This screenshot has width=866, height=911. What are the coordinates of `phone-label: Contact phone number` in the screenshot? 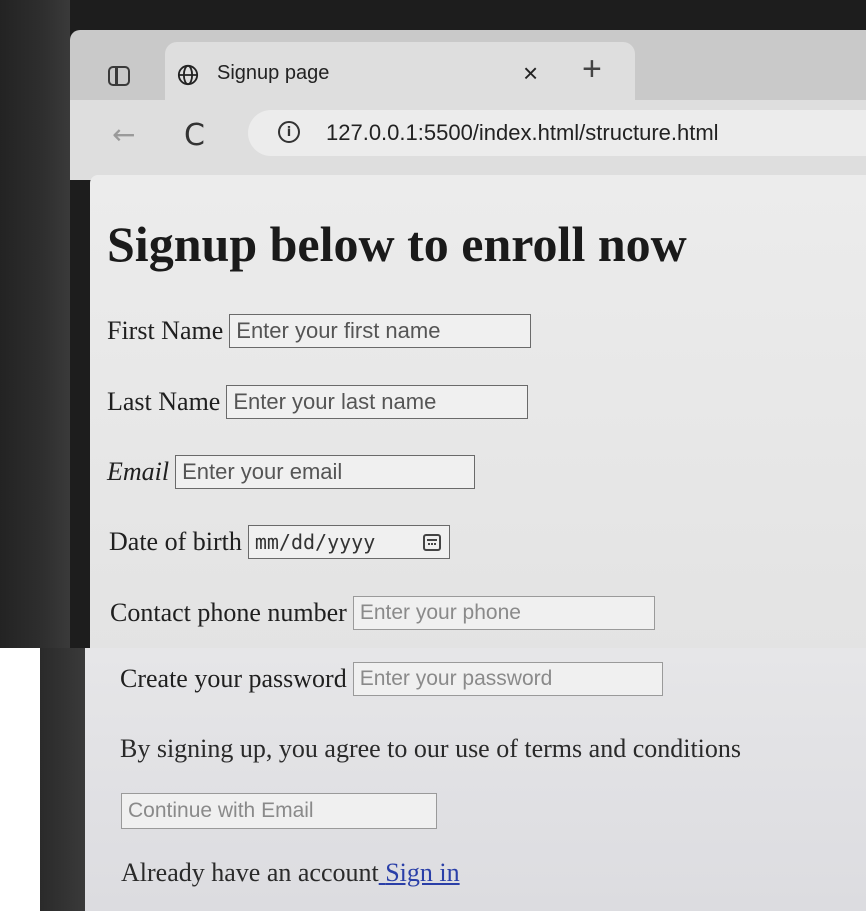 It's located at (228, 612).